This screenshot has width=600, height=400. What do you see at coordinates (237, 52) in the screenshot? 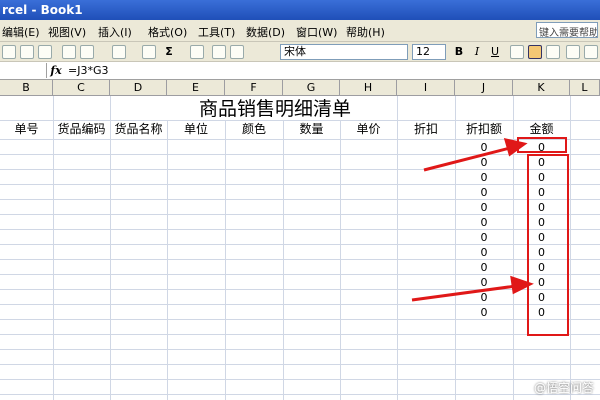
I see `help-icon` at bounding box center [237, 52].